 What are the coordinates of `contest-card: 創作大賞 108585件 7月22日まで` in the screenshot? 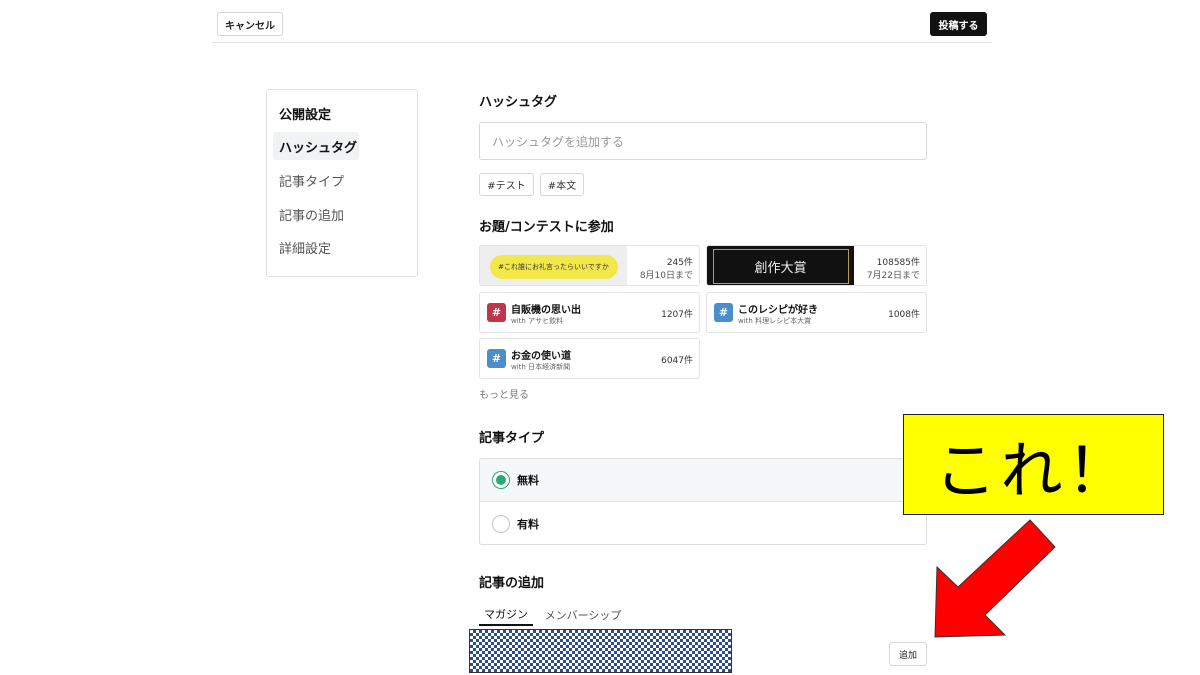 It's located at (816, 265).